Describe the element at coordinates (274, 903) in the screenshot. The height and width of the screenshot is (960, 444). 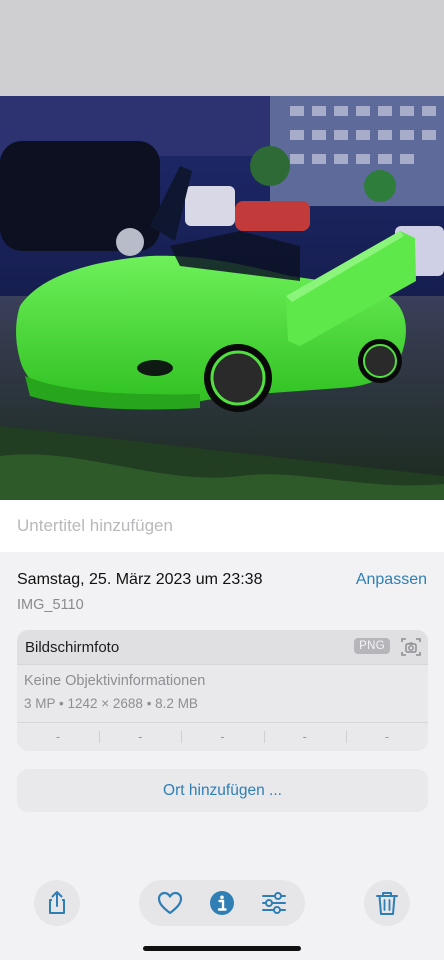
I see `adjust-icon` at that location.